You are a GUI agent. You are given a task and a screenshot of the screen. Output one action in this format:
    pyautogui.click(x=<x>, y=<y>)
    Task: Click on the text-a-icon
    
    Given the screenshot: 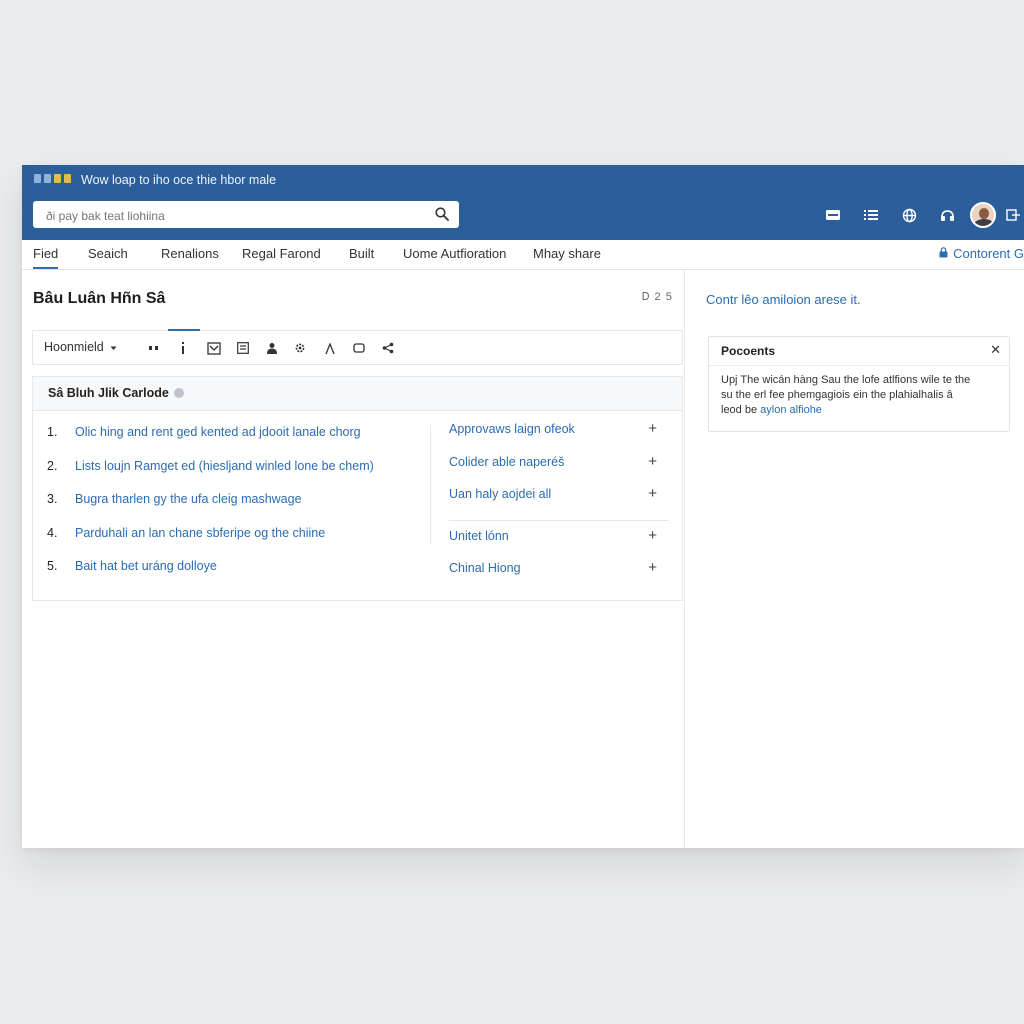 What is the action you would take?
    pyautogui.click(x=330, y=348)
    